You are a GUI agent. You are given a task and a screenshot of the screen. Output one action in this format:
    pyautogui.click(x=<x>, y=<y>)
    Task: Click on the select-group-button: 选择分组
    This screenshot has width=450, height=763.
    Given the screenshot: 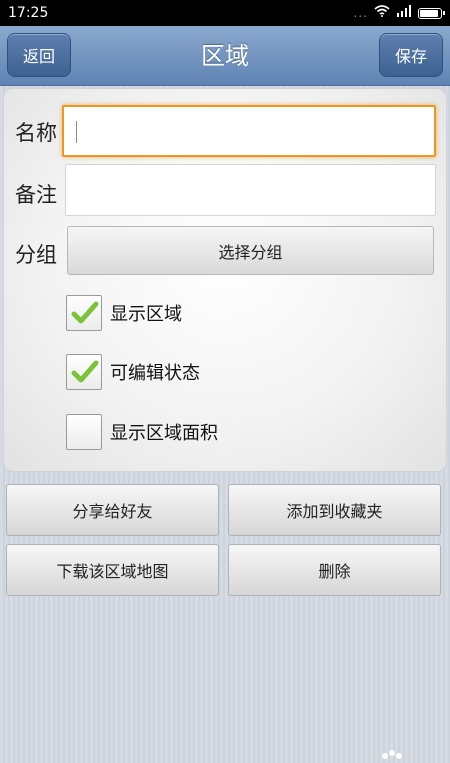 What is the action you would take?
    pyautogui.click(x=250, y=250)
    